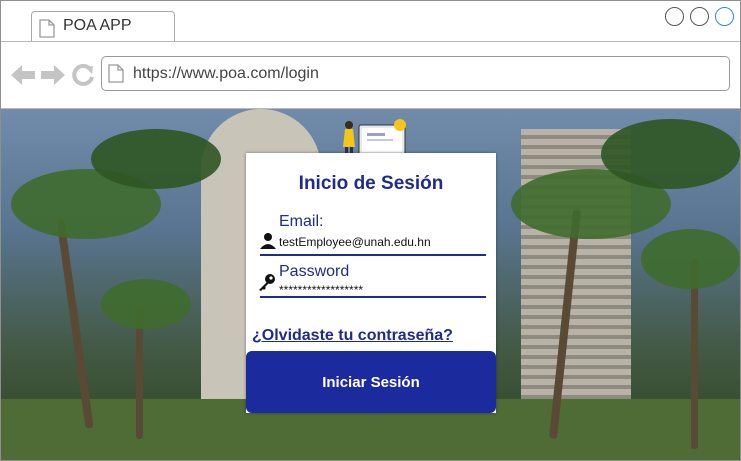  I want to click on reload-icon, so click(83, 75).